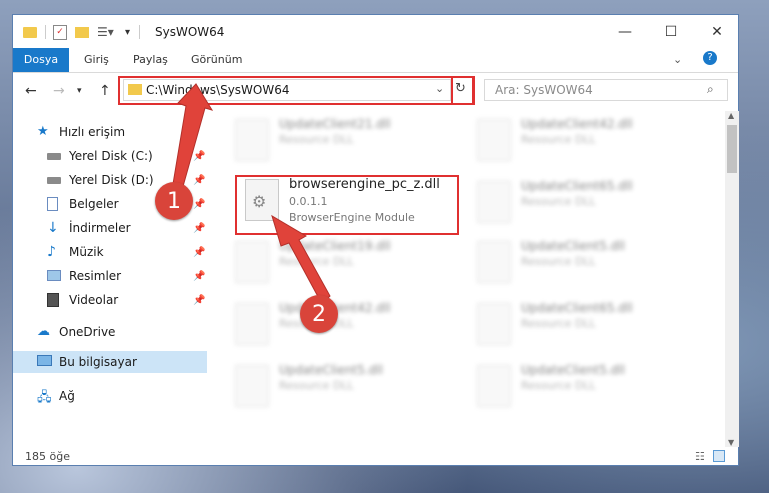  I want to click on tab-file: Dosya, so click(41, 60).